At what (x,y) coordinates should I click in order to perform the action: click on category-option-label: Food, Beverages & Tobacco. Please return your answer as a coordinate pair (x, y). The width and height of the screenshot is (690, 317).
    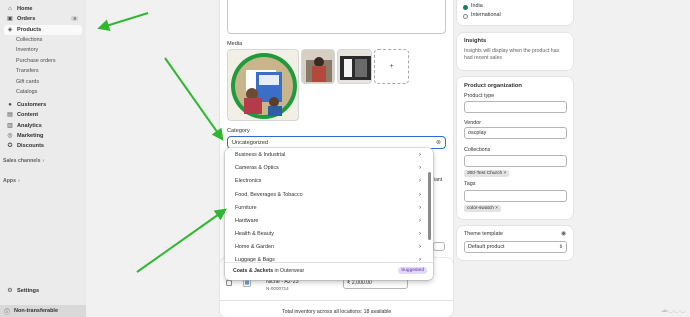
    Looking at the image, I should click on (269, 195).